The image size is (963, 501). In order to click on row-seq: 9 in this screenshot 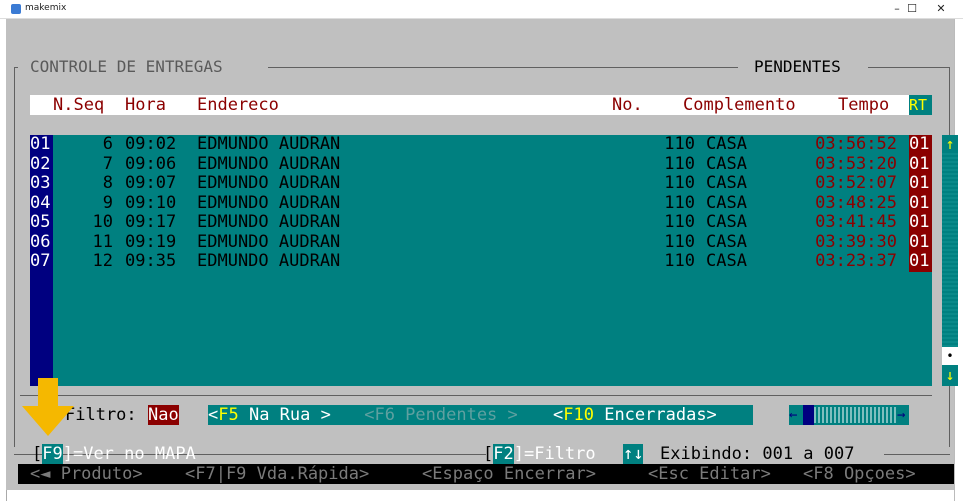, I will do `click(107, 202)`.